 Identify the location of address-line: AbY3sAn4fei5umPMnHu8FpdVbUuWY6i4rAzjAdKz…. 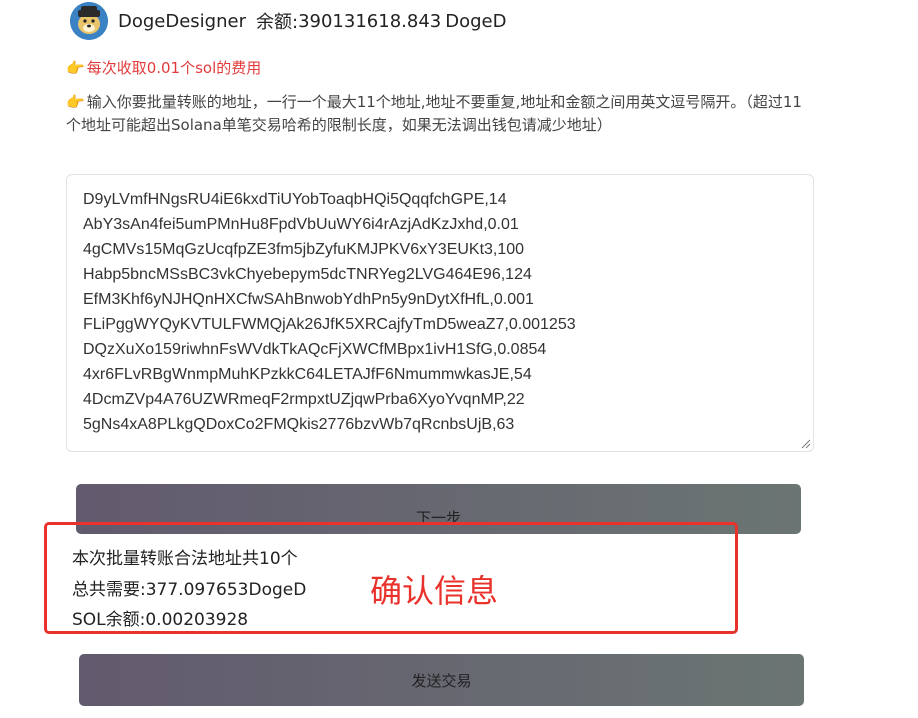
(301, 224).